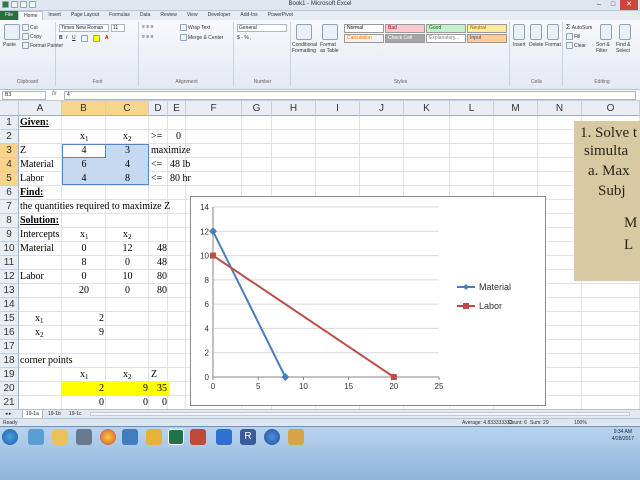 The width and height of the screenshot is (640, 480). I want to click on cell-style-calculation: Calculation, so click(364, 38).